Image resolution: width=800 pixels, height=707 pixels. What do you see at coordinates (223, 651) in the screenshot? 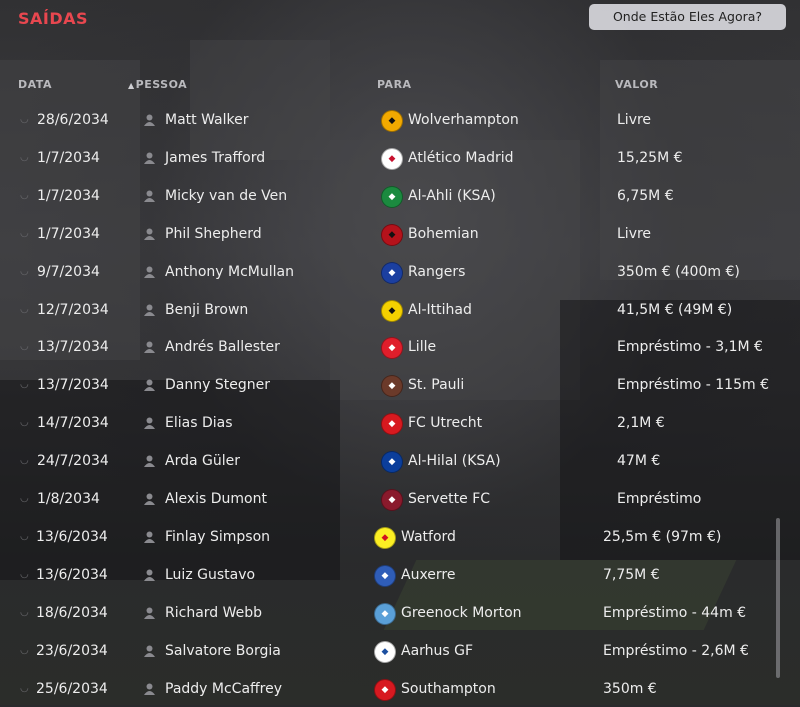
I see `player-name-link: Salvatore Borgia` at bounding box center [223, 651].